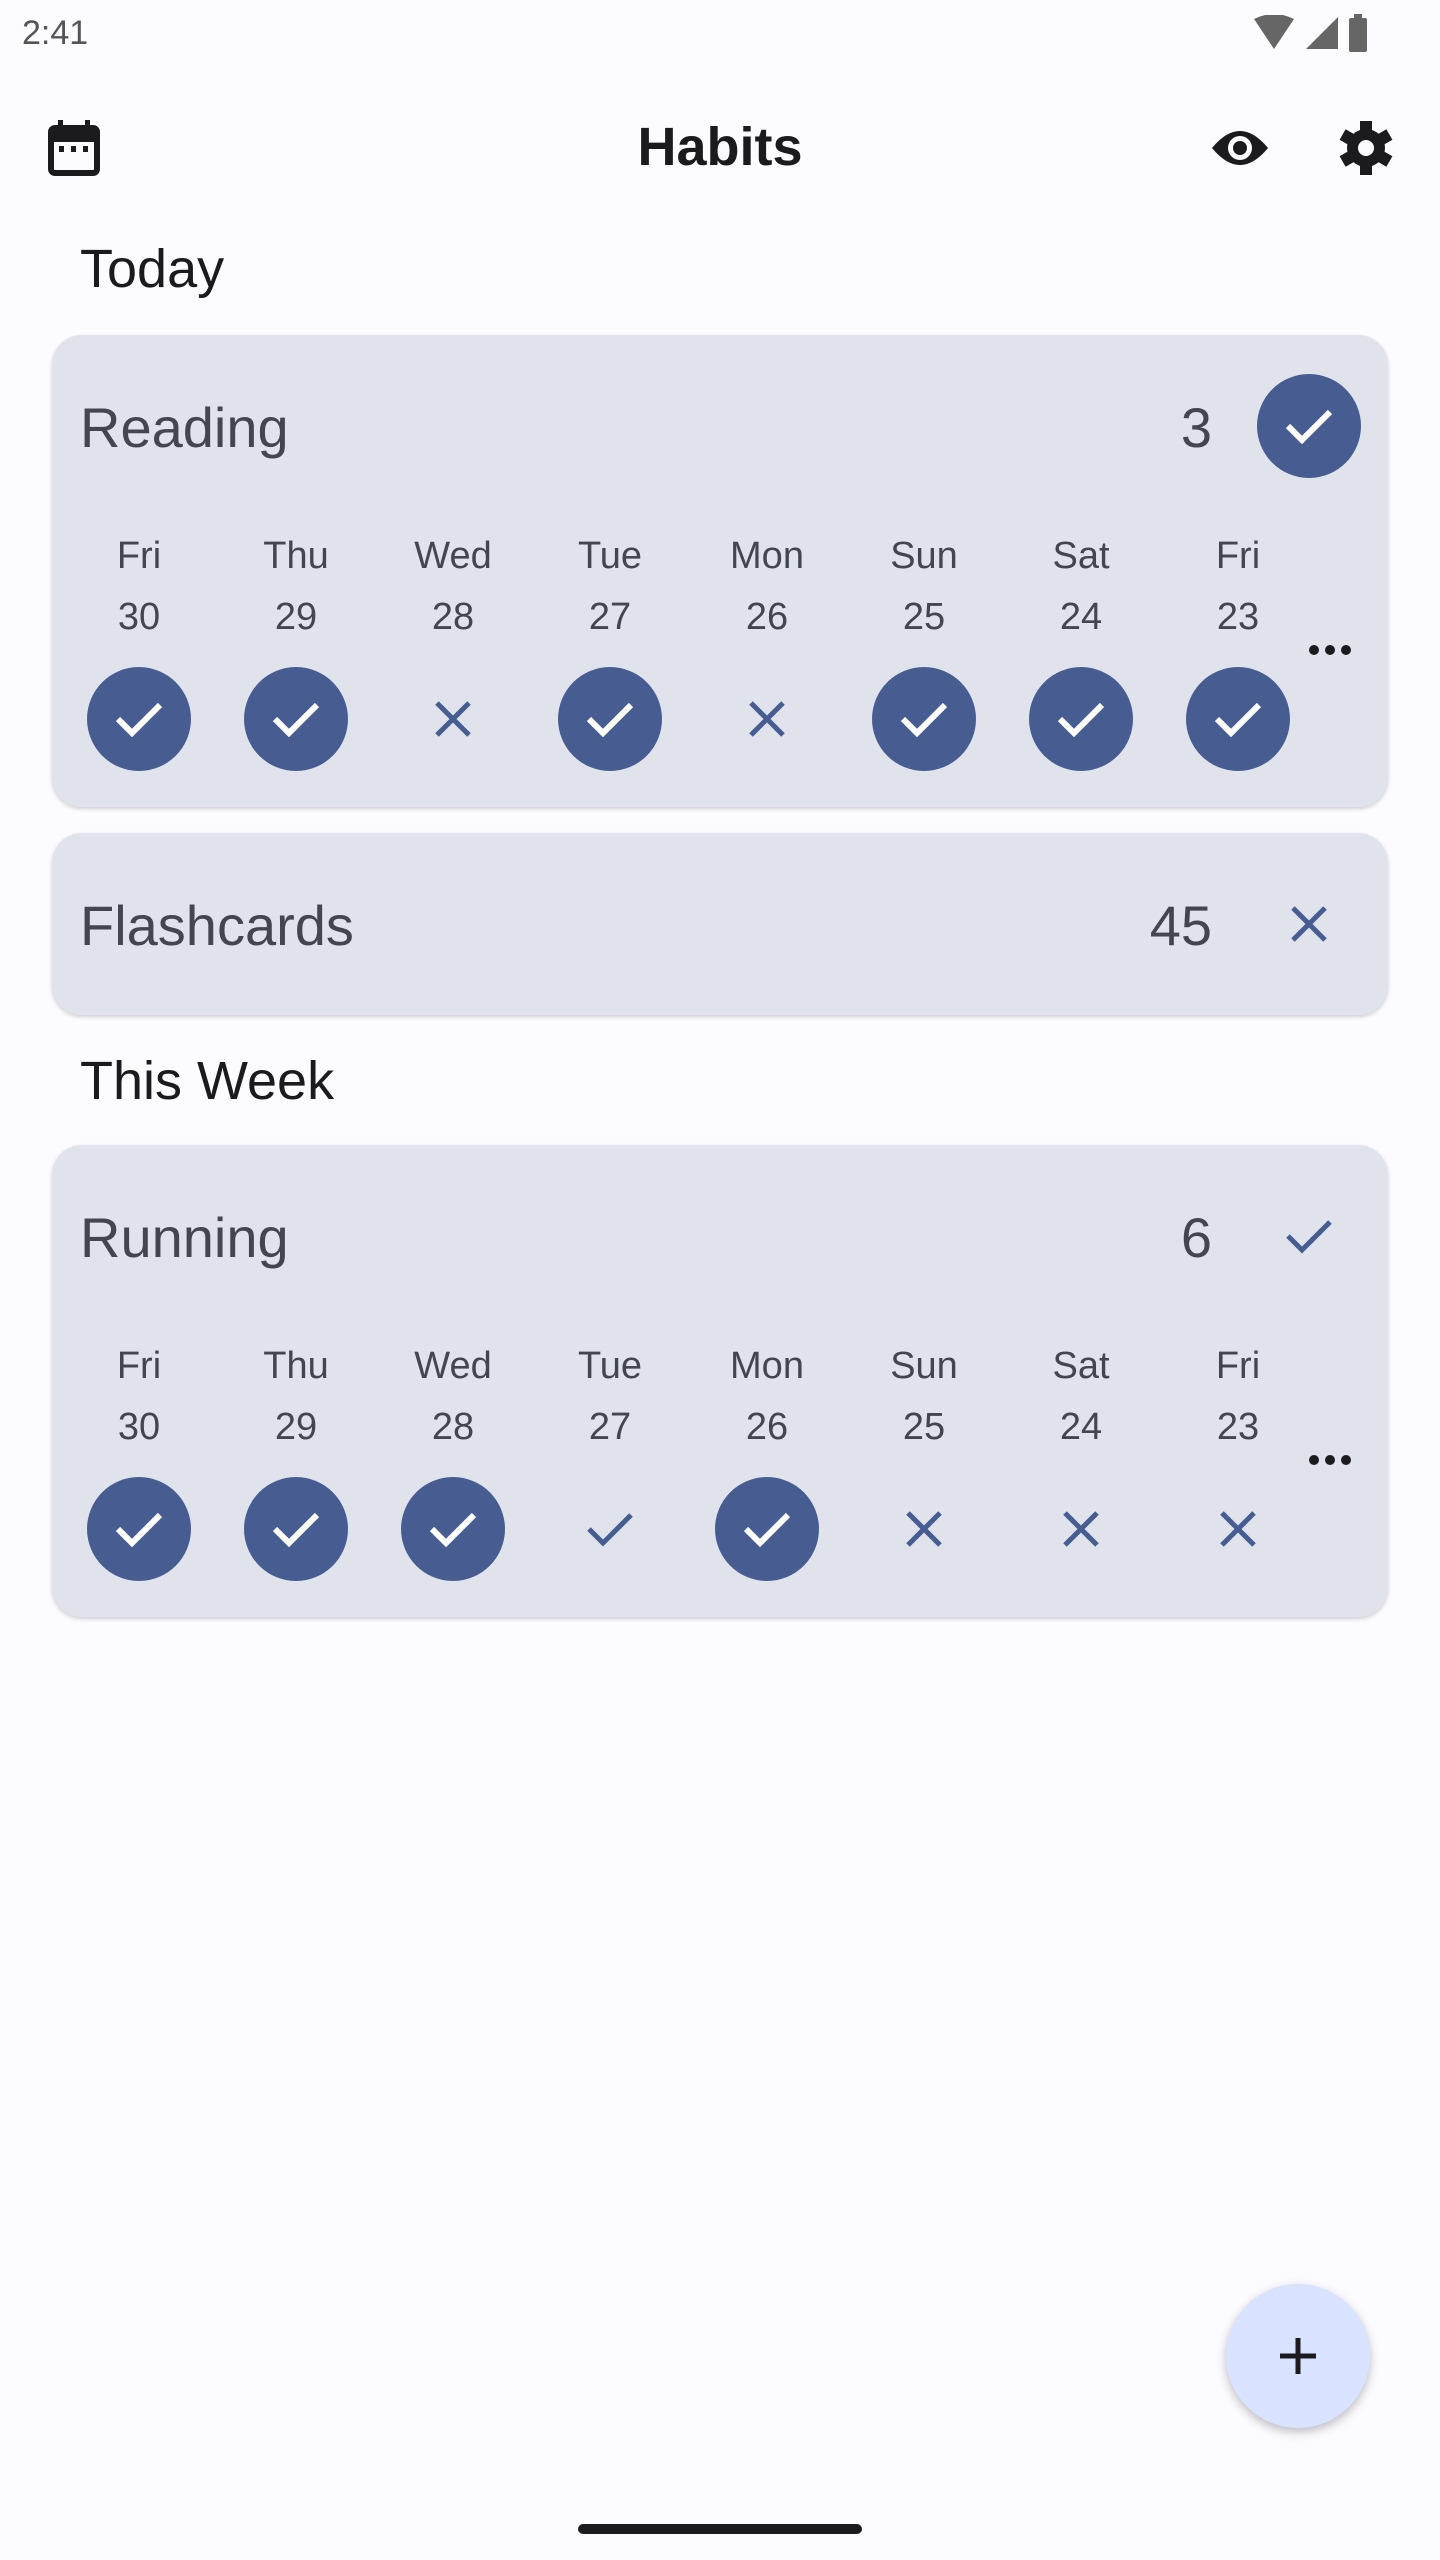 The height and width of the screenshot is (2560, 1440). Describe the element at coordinates (924, 1366) in the screenshot. I see `day-name: Sun` at that location.